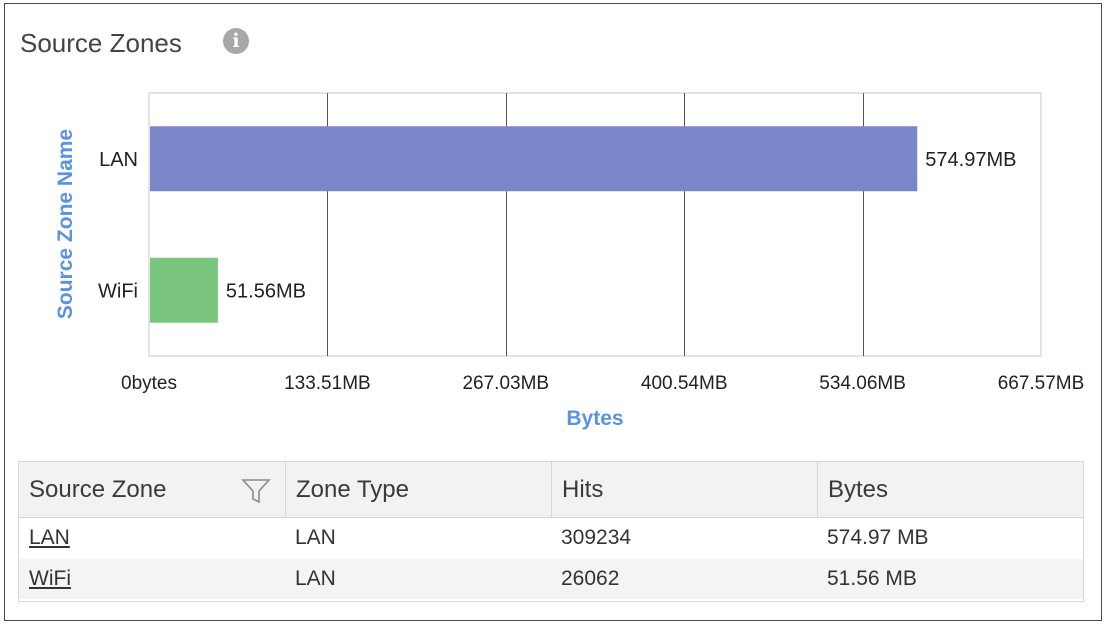 The image size is (1106, 626). Describe the element at coordinates (327, 383) in the screenshot. I see `x-tick-label: 133.51MB` at that location.